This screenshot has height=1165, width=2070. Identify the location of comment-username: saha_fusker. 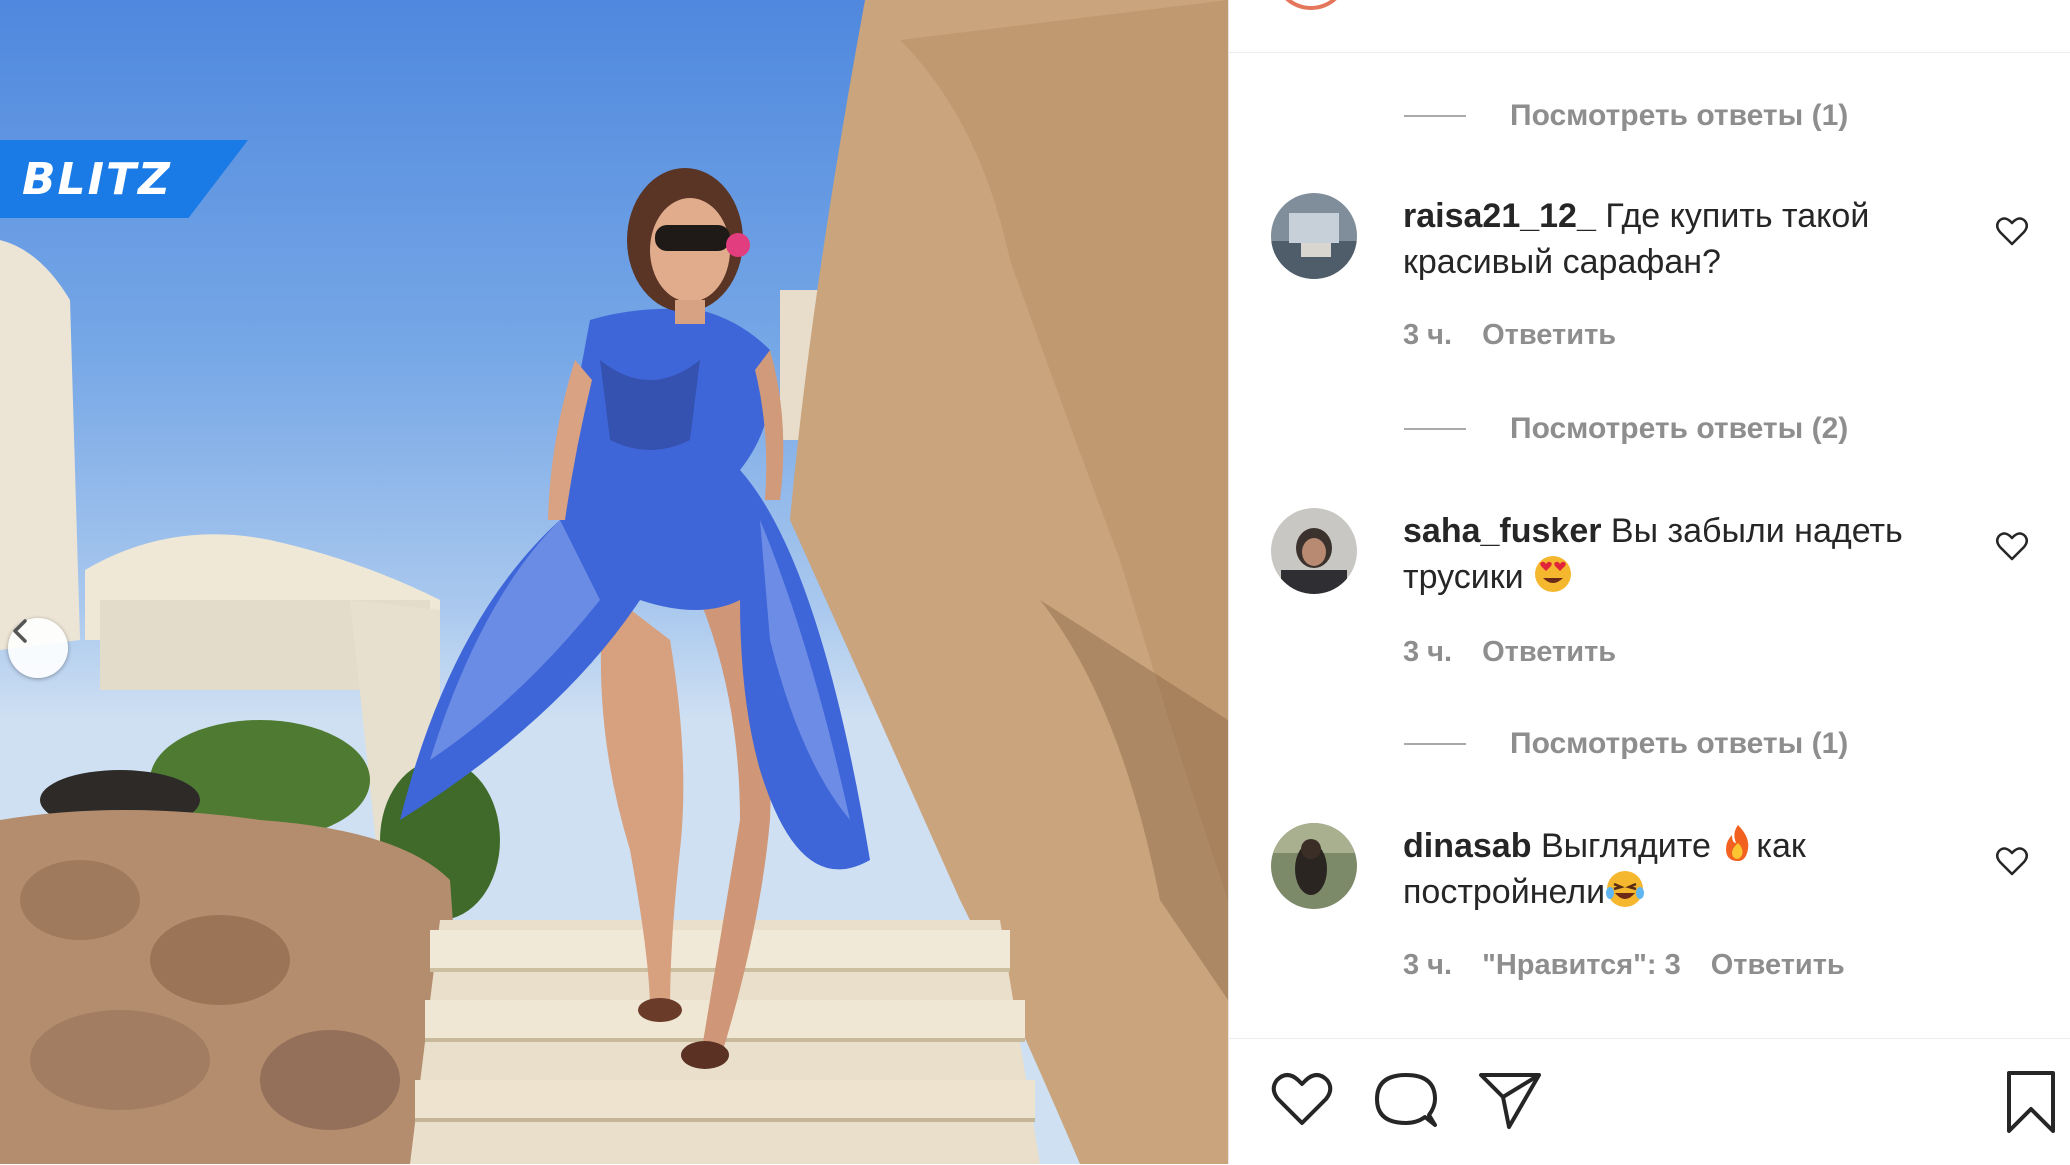
(1502, 531).